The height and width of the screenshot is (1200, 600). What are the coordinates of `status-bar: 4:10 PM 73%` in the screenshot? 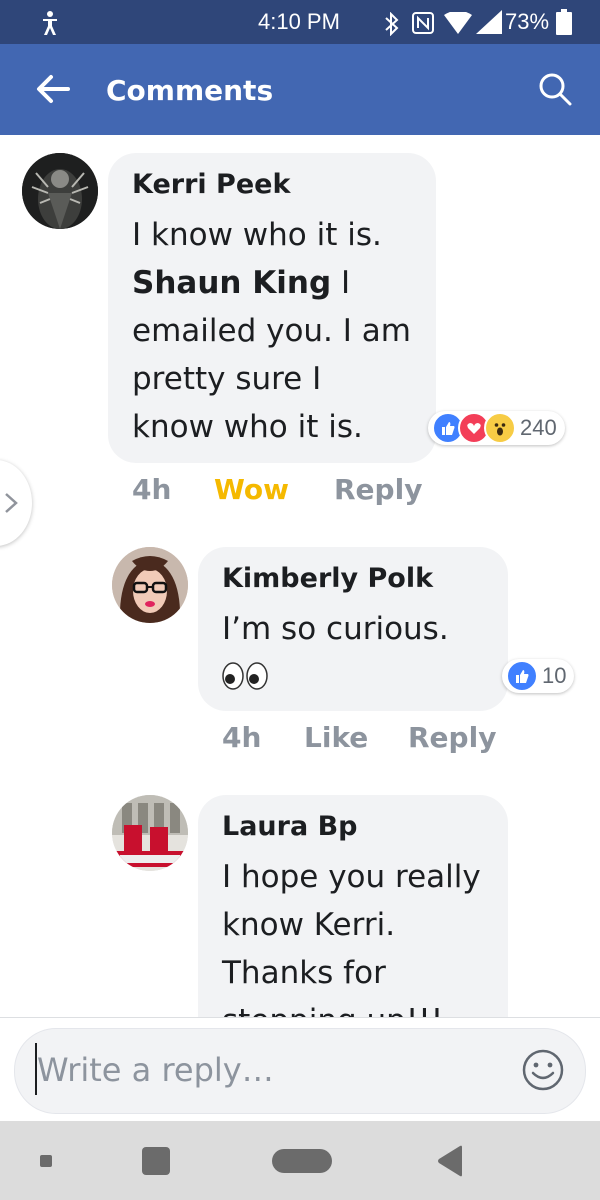 It's located at (300, 22).